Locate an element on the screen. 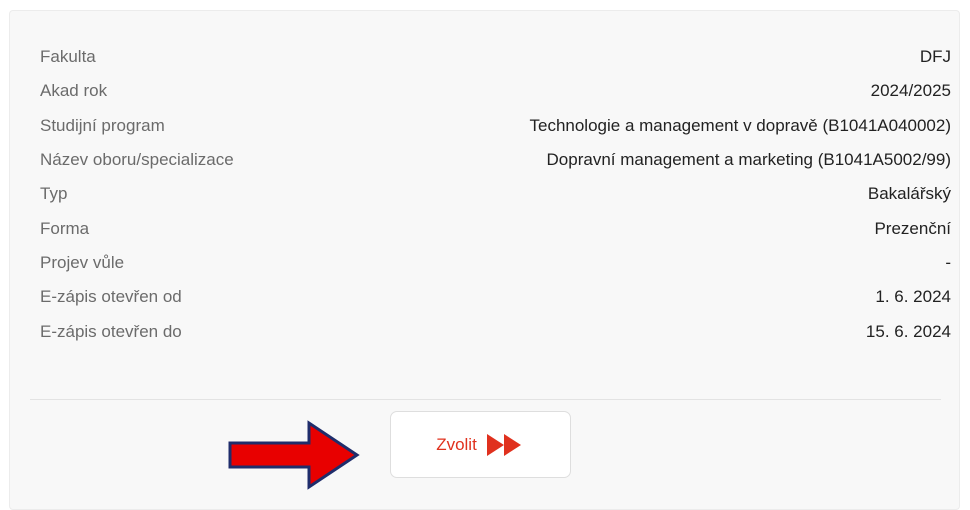 The image size is (970, 510). detail-row-enrollment-open-to: E-zápis otevřen do 15. 6. 2024 is located at coordinates (495, 331).